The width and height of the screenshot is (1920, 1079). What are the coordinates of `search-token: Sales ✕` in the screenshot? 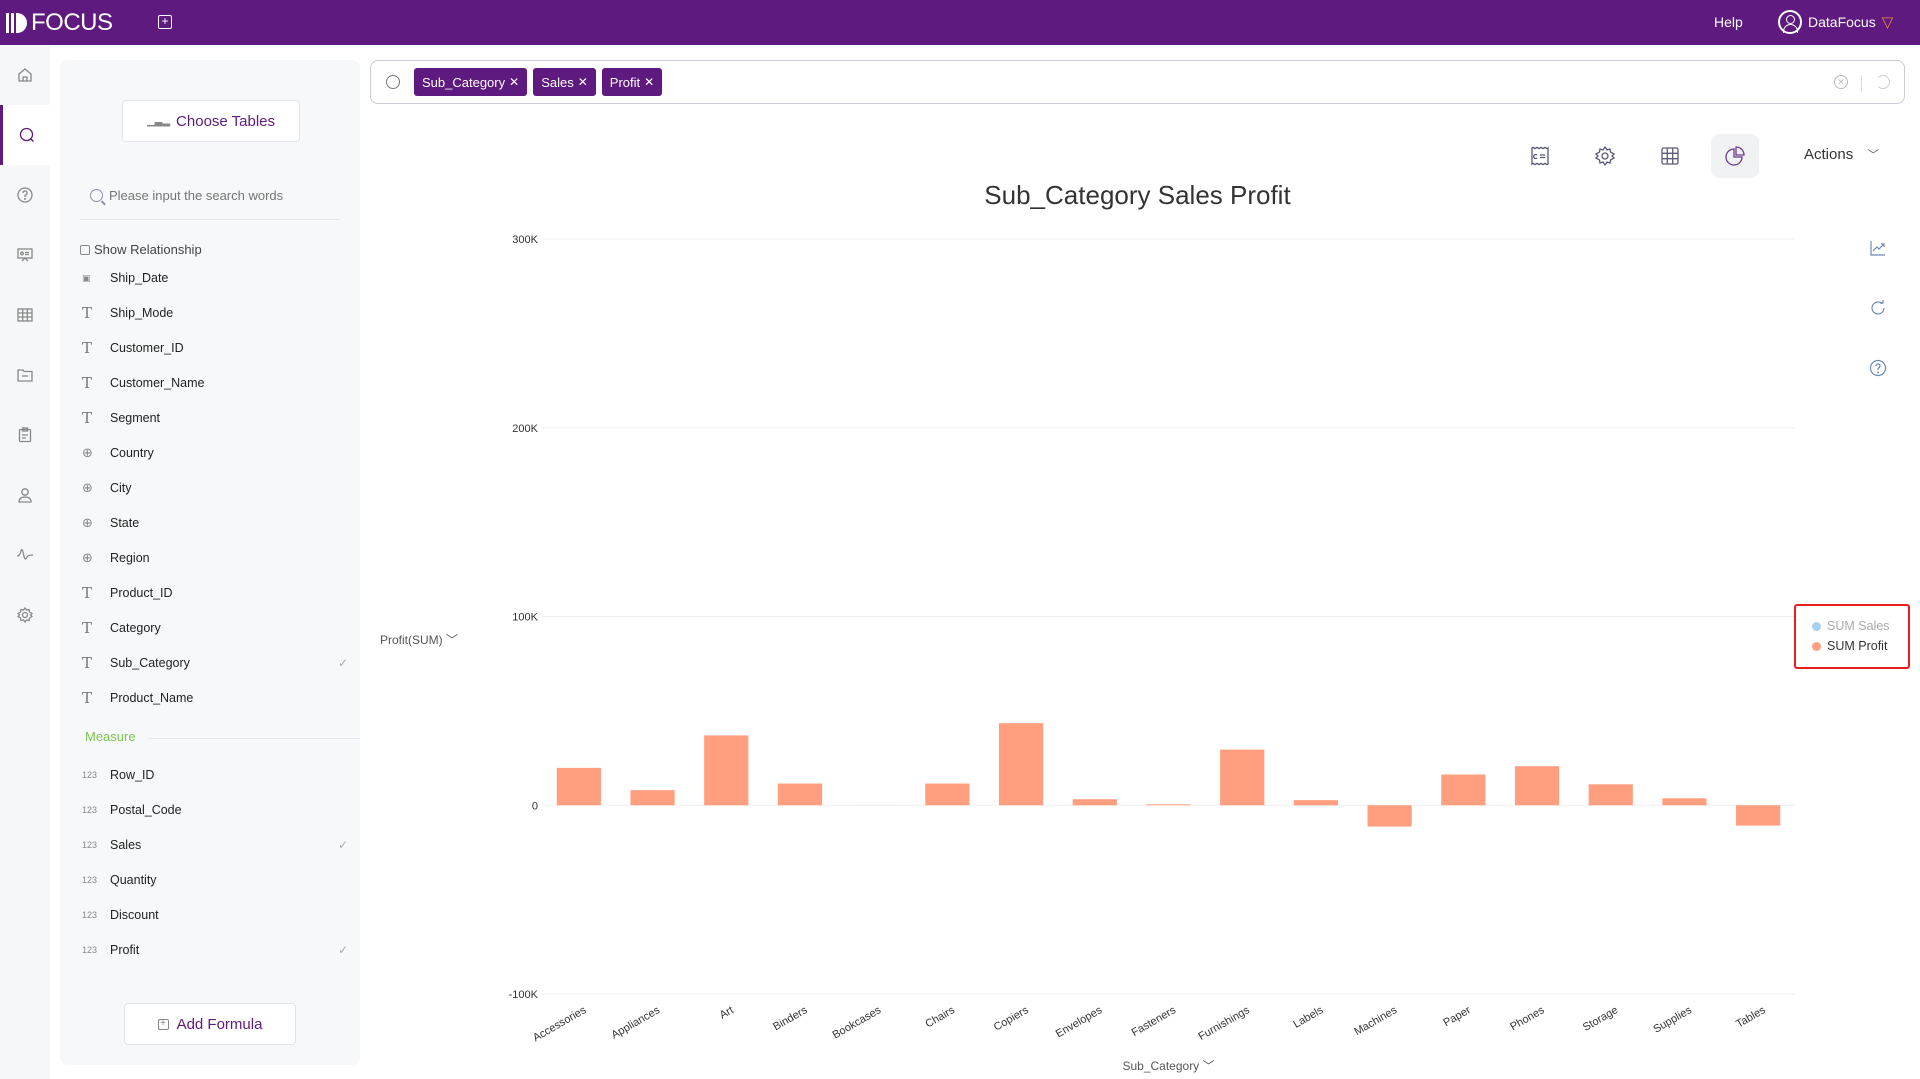 It's located at (564, 82).